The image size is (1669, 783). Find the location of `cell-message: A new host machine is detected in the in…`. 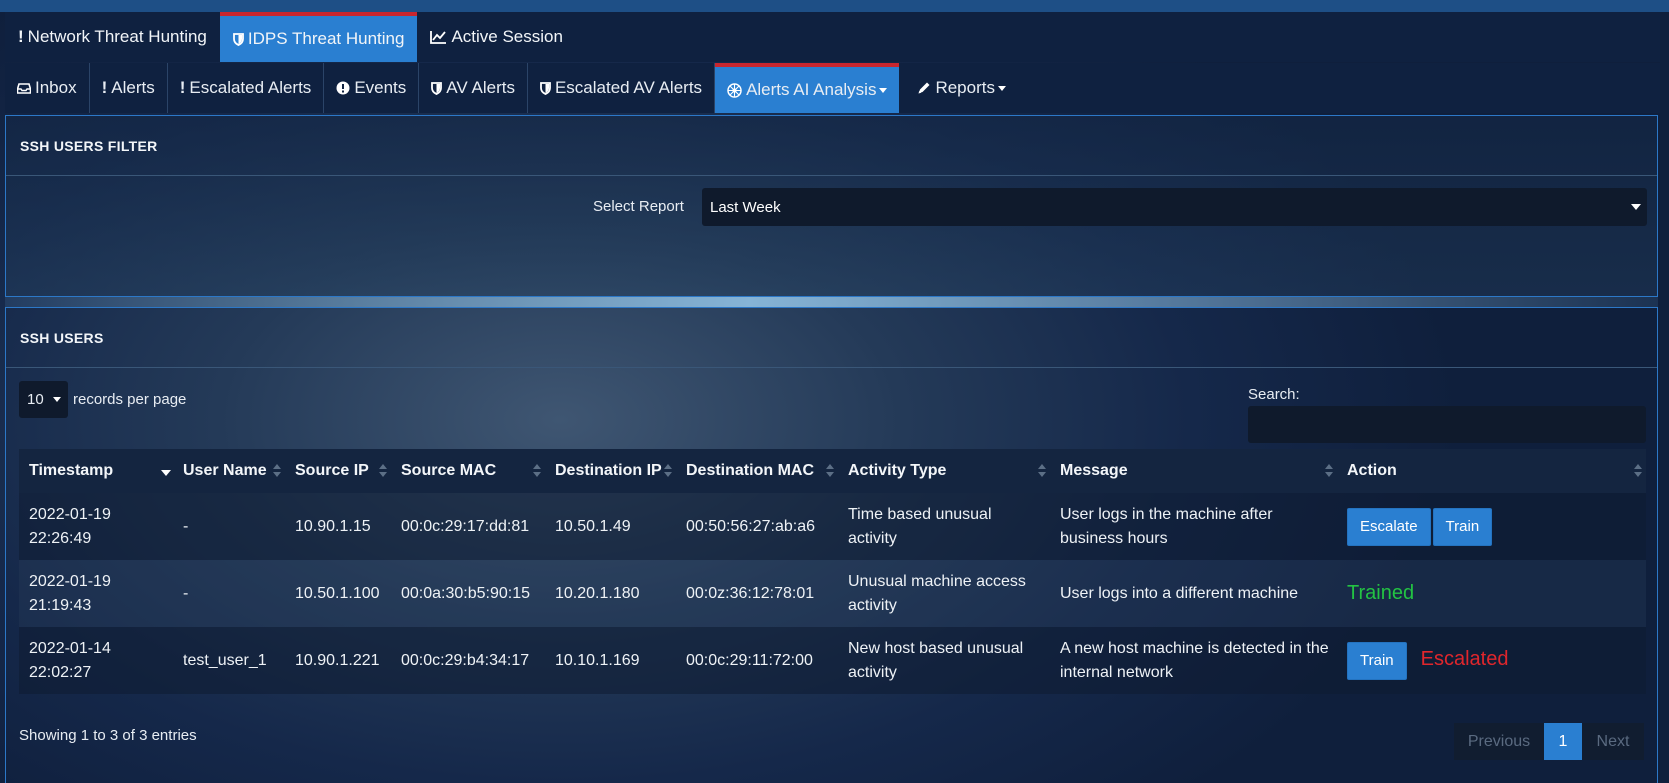

cell-message: A new host machine is detected in the in… is located at coordinates (1194, 660).